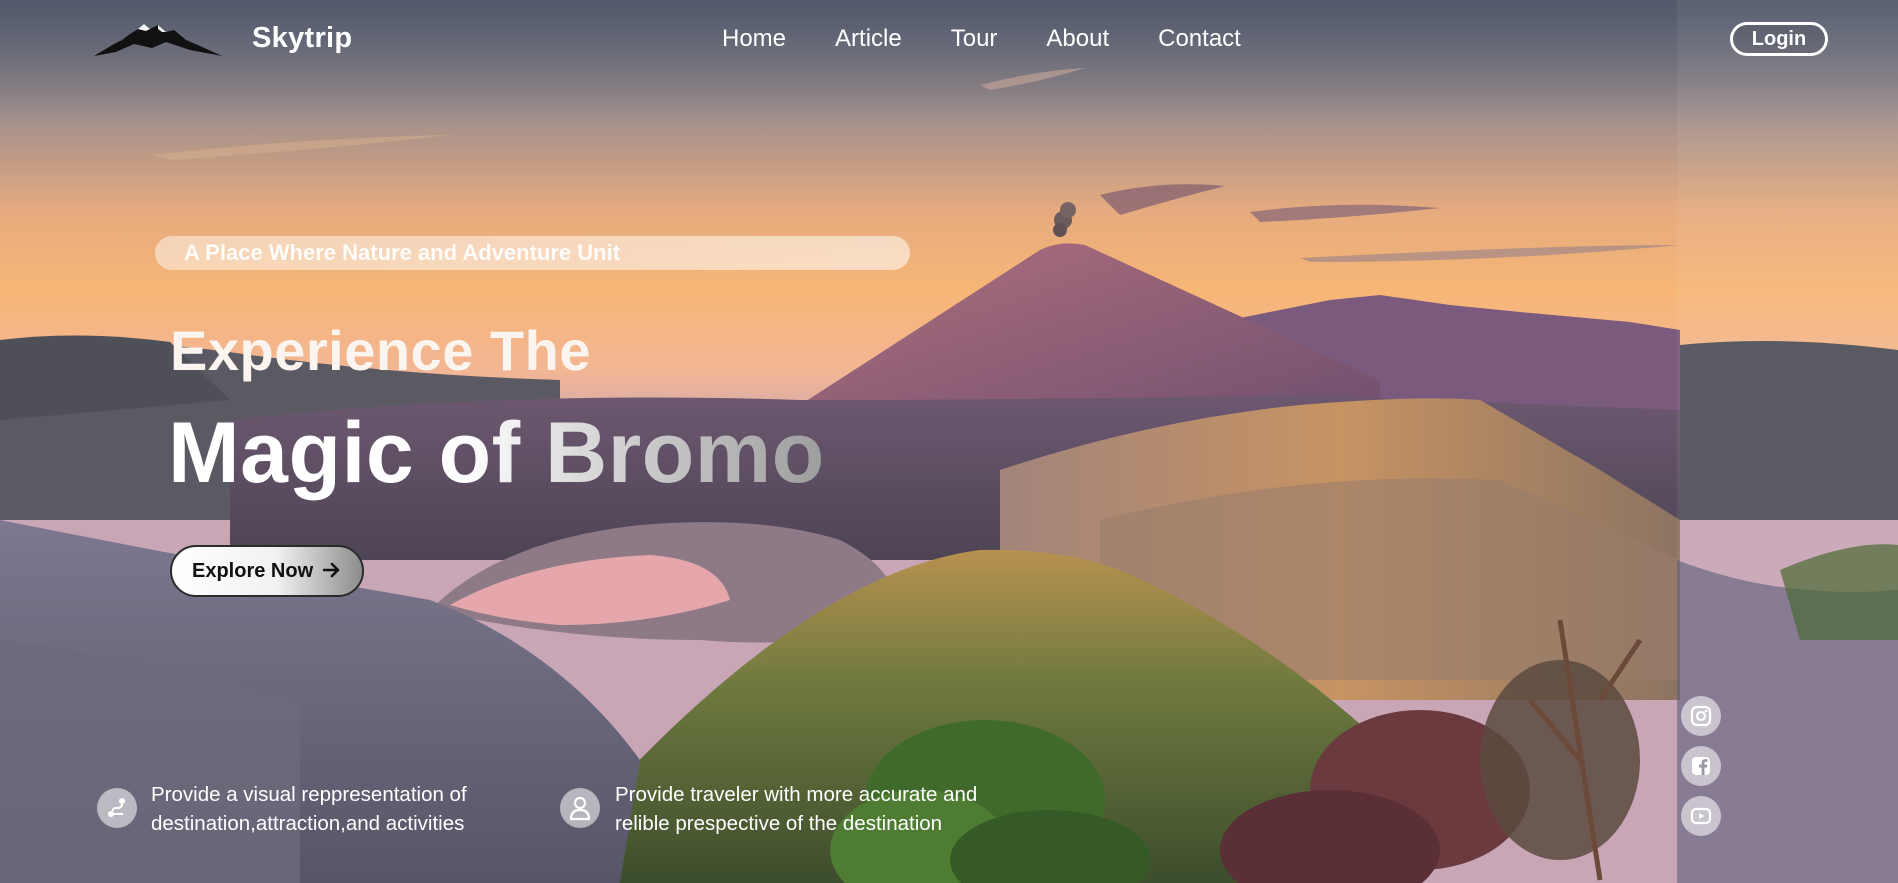 This screenshot has height=883, width=1898. Describe the element at coordinates (1199, 39) in the screenshot. I see `nav-contact: Contact` at that location.